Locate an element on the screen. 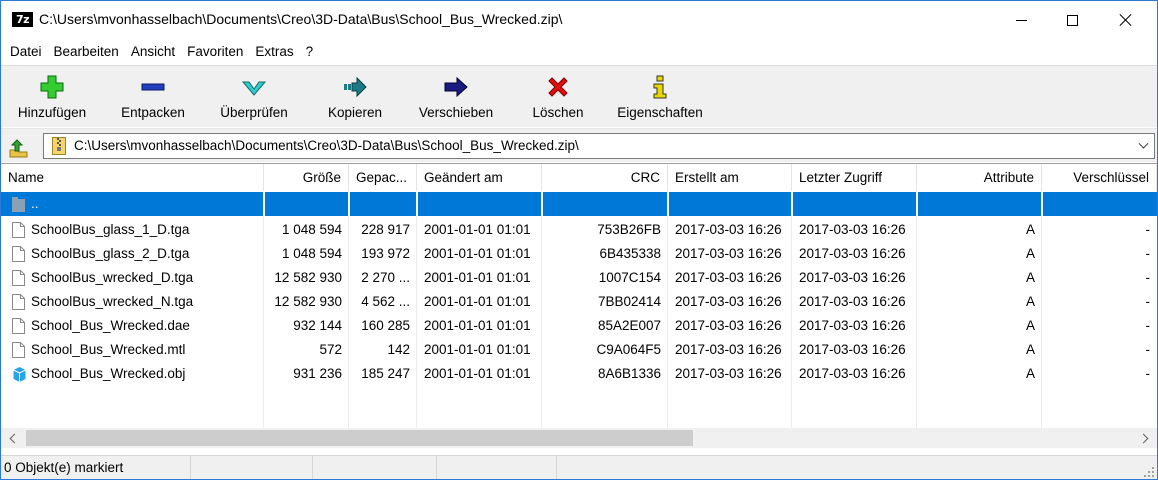  add-label: Hinzufügen is located at coordinates (52, 112).